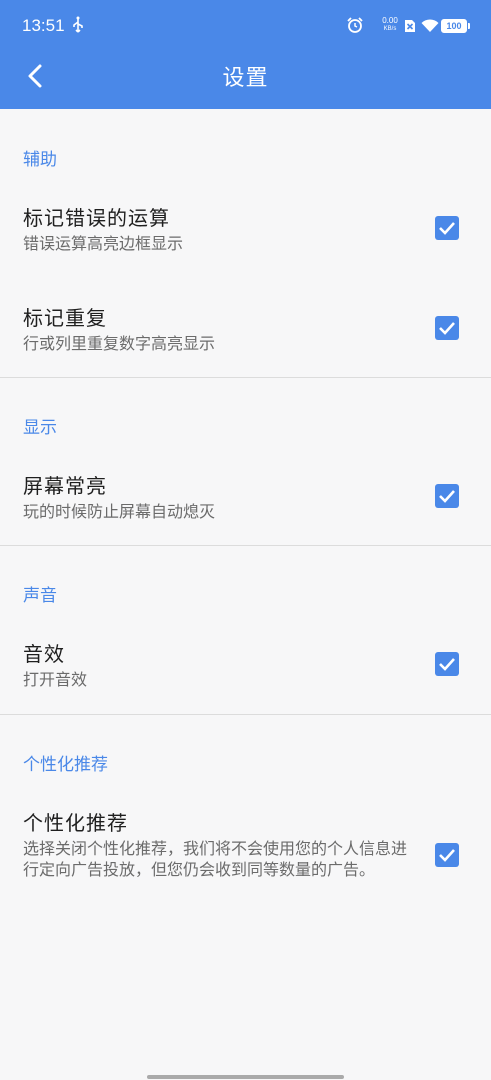 This screenshot has height=1080, width=491. I want to click on status-time: 13:51, so click(43, 25).